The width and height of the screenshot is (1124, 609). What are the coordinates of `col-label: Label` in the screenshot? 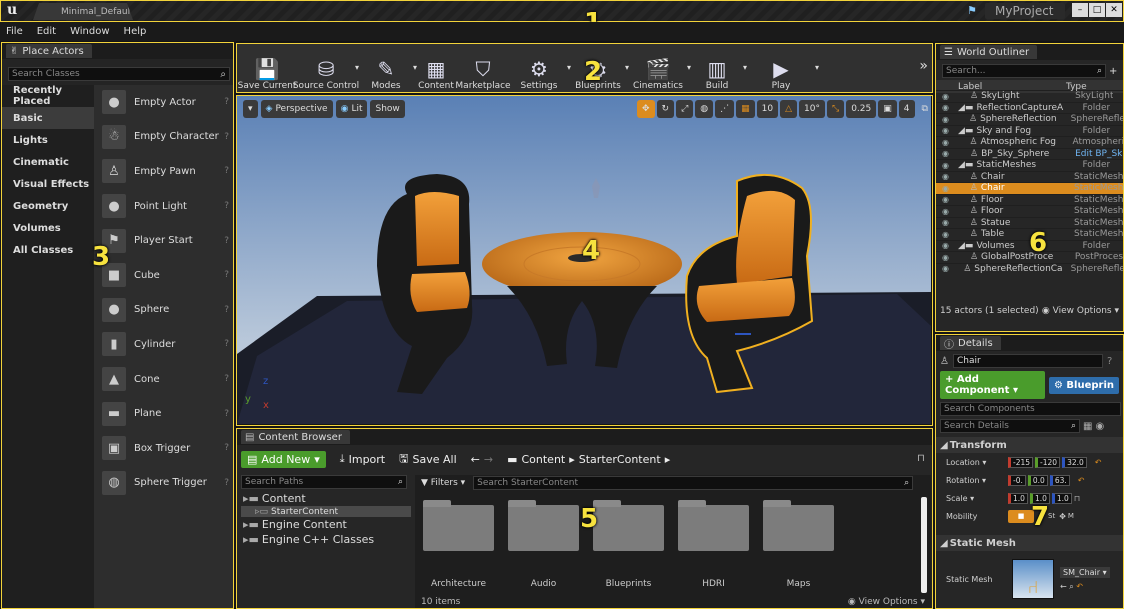 It's located at (1012, 87).